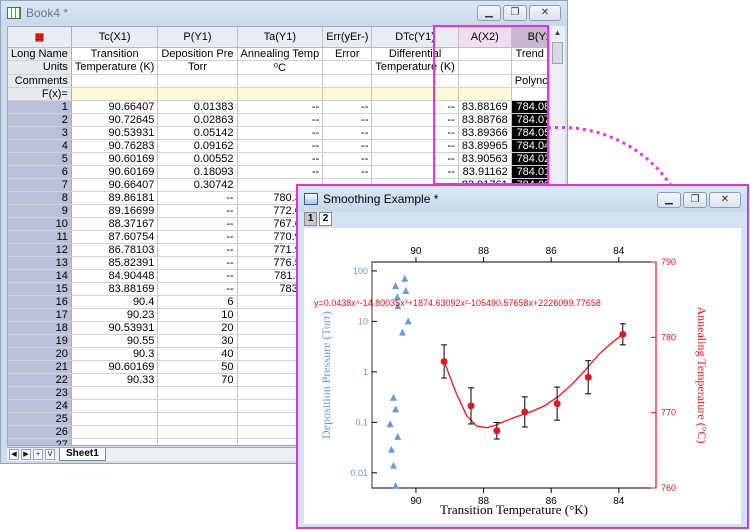  I want to click on table-cell: 84.90448, so click(115, 276).